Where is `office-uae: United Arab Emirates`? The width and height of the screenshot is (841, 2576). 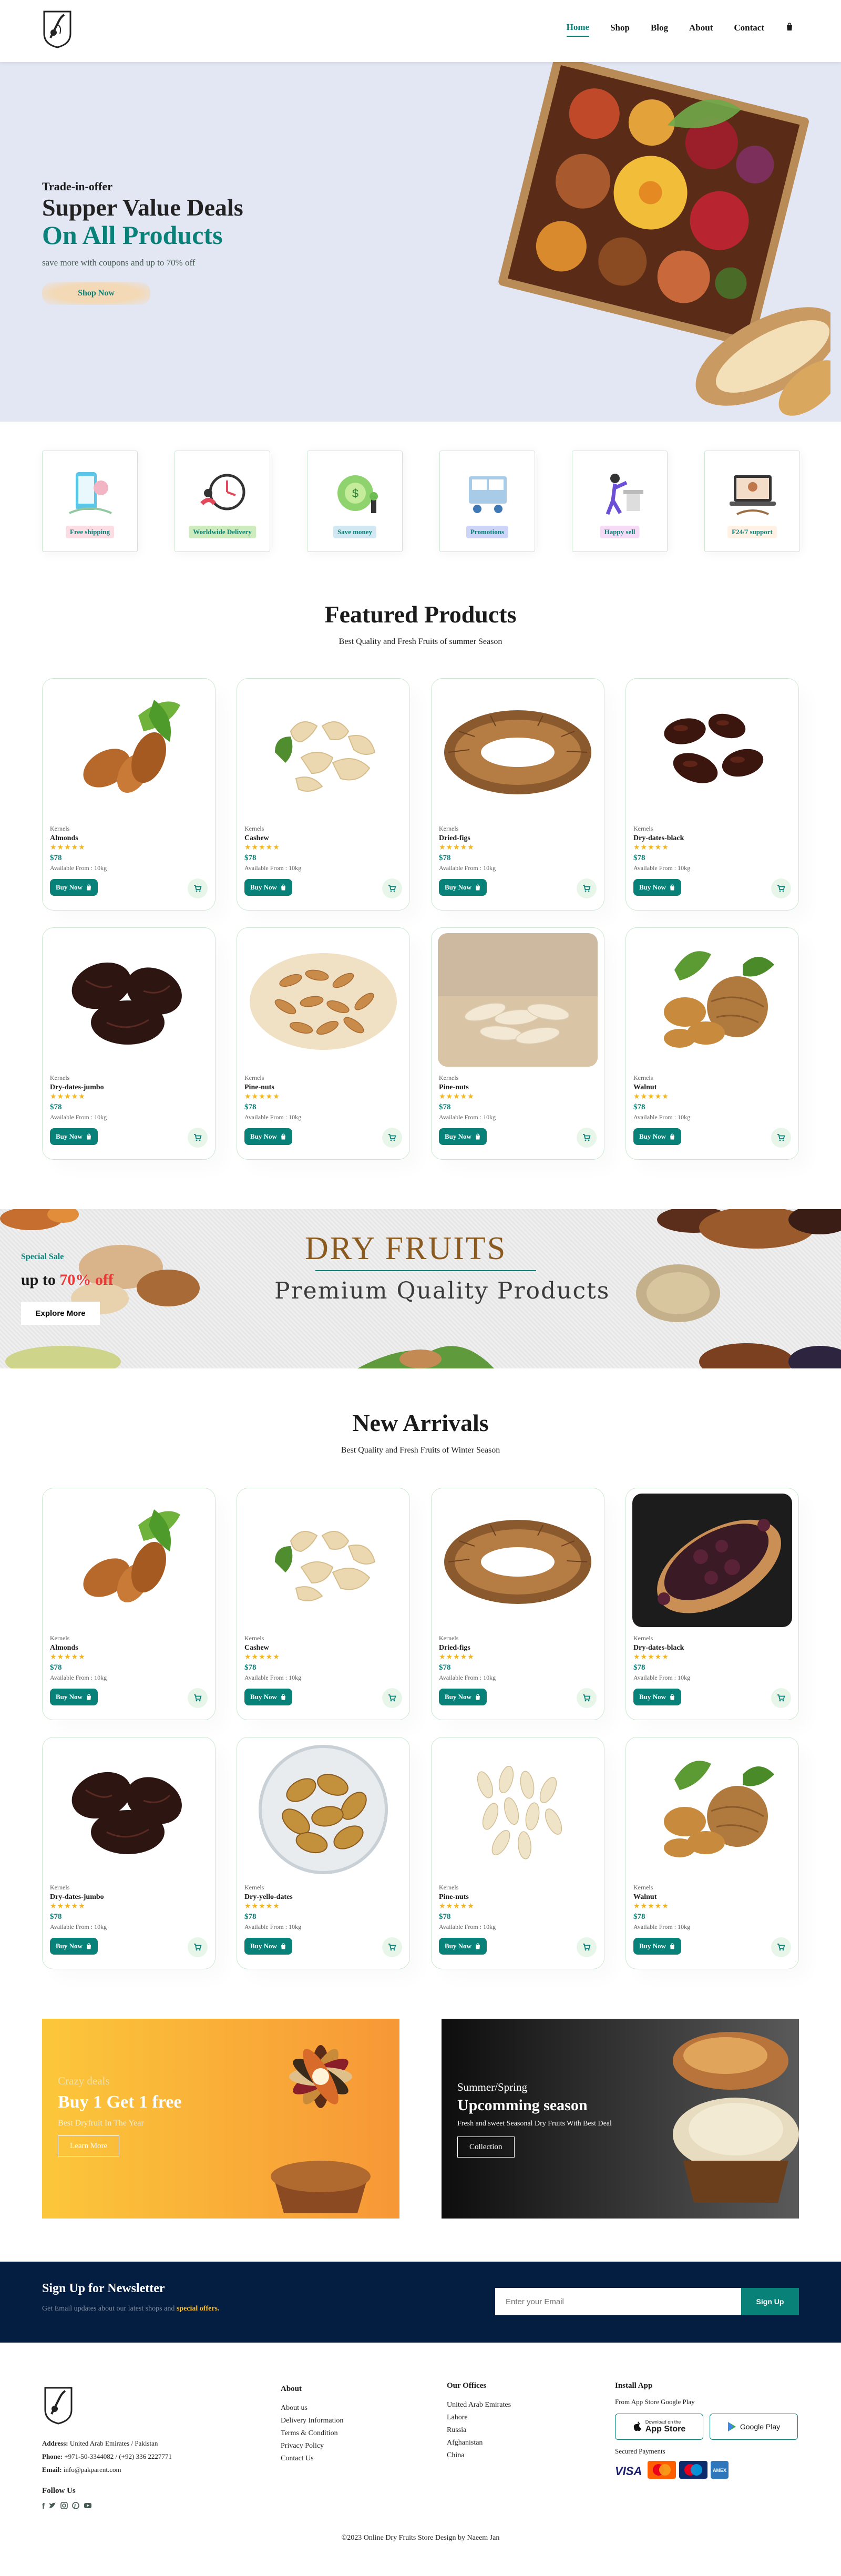 office-uae: United Arab Emirates is located at coordinates (479, 2405).